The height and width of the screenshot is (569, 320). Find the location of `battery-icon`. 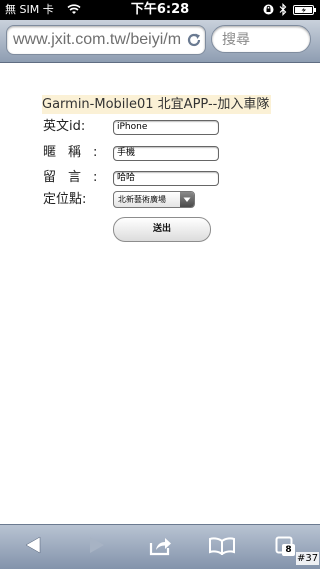

battery-icon is located at coordinates (304, 10).